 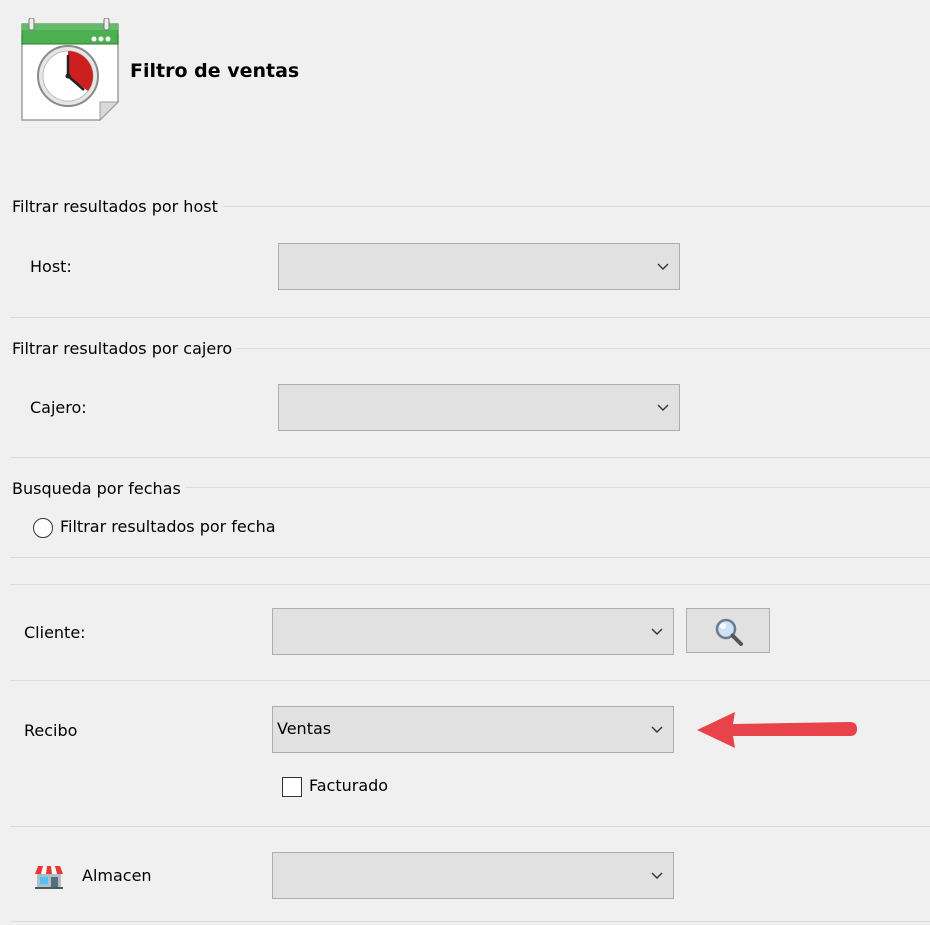 I want to click on facturado-checkbox, so click(x=292, y=787).